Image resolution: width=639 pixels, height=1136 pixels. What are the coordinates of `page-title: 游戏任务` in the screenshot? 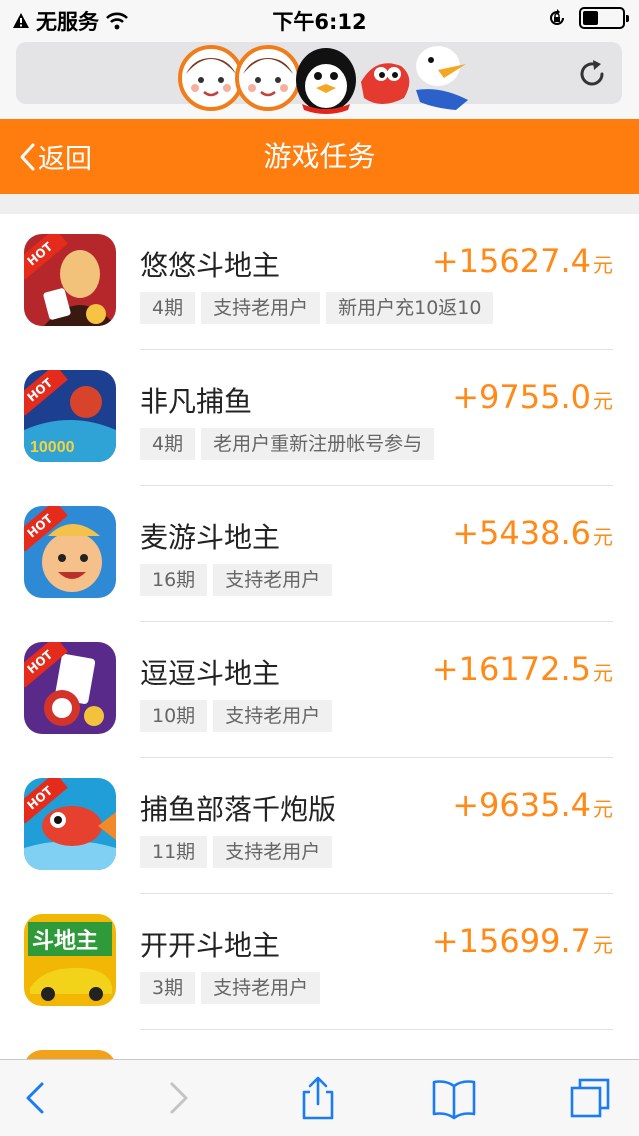 It's located at (319, 156).